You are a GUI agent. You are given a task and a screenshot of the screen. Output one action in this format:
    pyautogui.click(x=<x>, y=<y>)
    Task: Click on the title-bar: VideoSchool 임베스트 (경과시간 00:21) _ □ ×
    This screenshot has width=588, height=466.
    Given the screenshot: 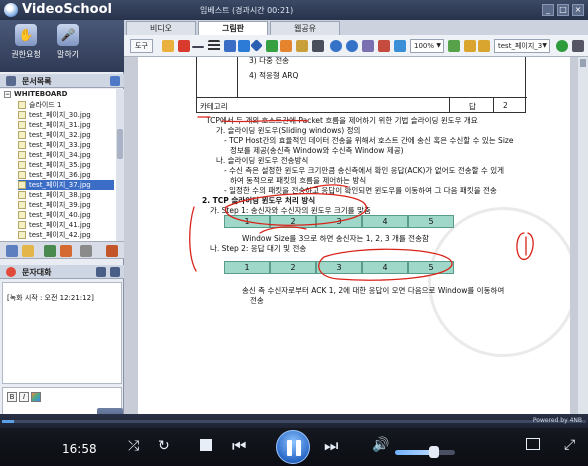 What is the action you would take?
    pyautogui.click(x=294, y=10)
    